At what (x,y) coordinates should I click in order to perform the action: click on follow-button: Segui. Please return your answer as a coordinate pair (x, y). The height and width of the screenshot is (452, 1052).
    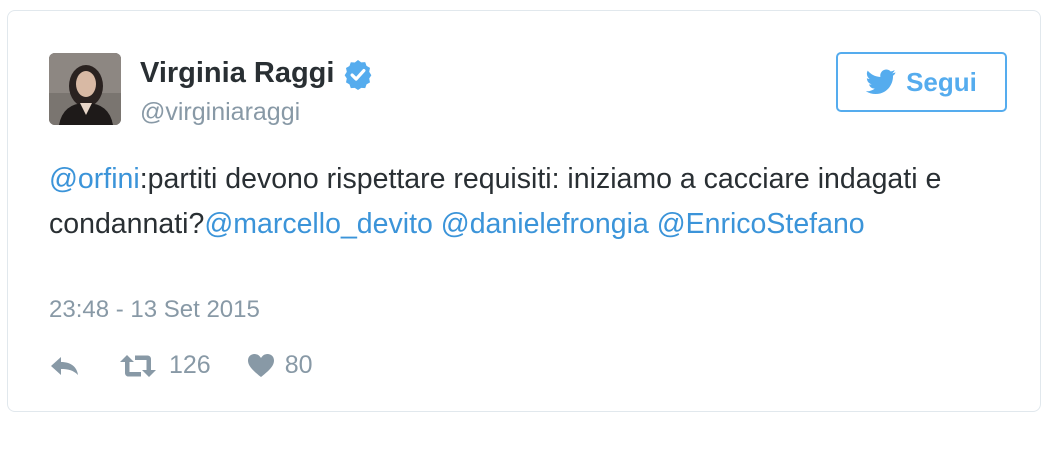
    Looking at the image, I should click on (921, 82).